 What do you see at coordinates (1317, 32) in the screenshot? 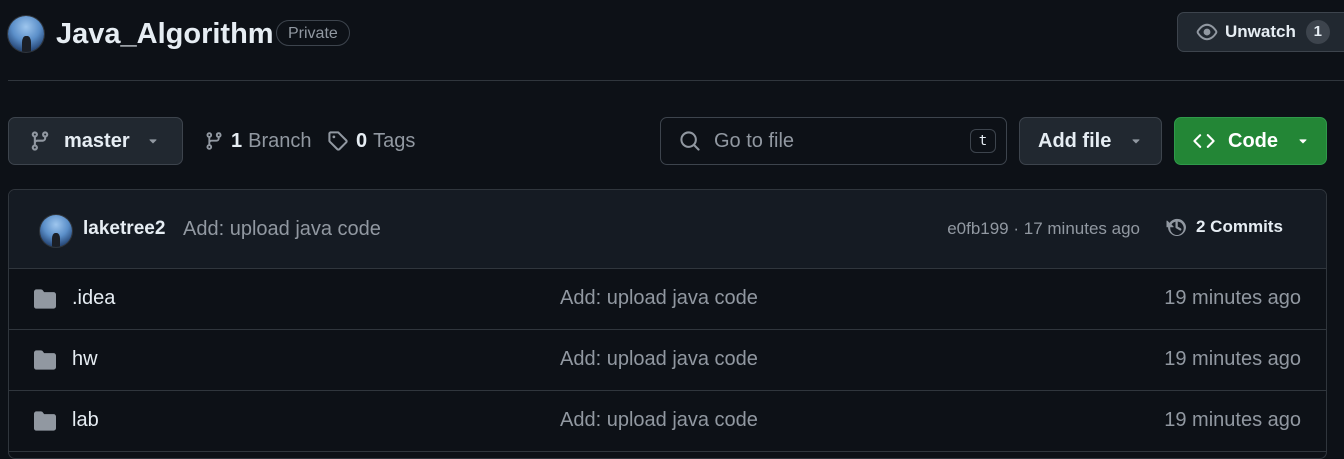
I see `watch-count: 1` at bounding box center [1317, 32].